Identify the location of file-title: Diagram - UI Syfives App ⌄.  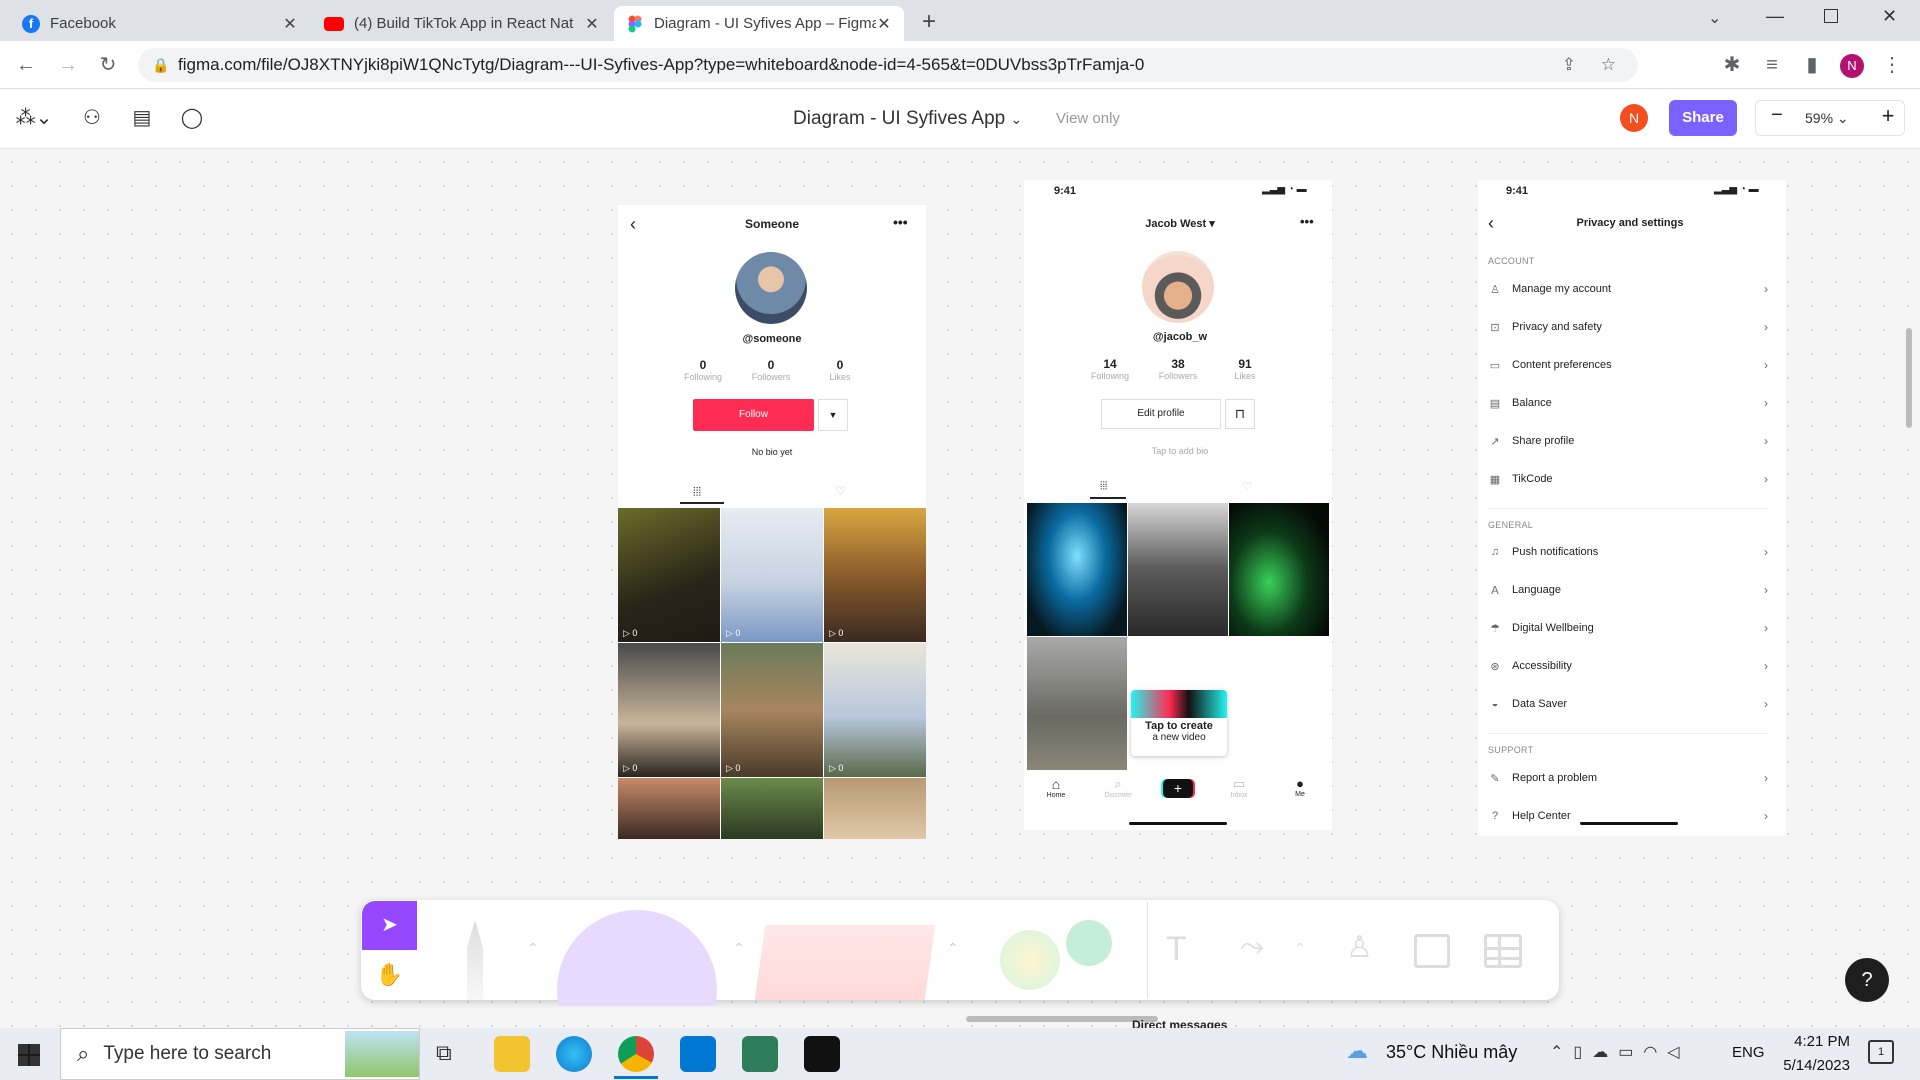
(907, 119).